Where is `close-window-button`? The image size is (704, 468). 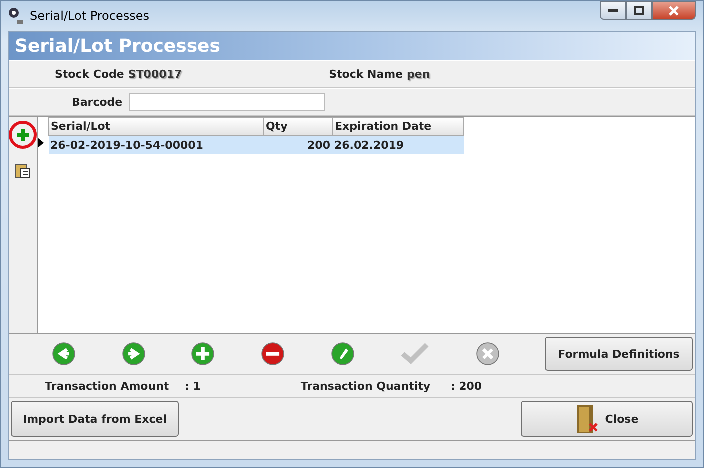 close-window-button is located at coordinates (674, 10).